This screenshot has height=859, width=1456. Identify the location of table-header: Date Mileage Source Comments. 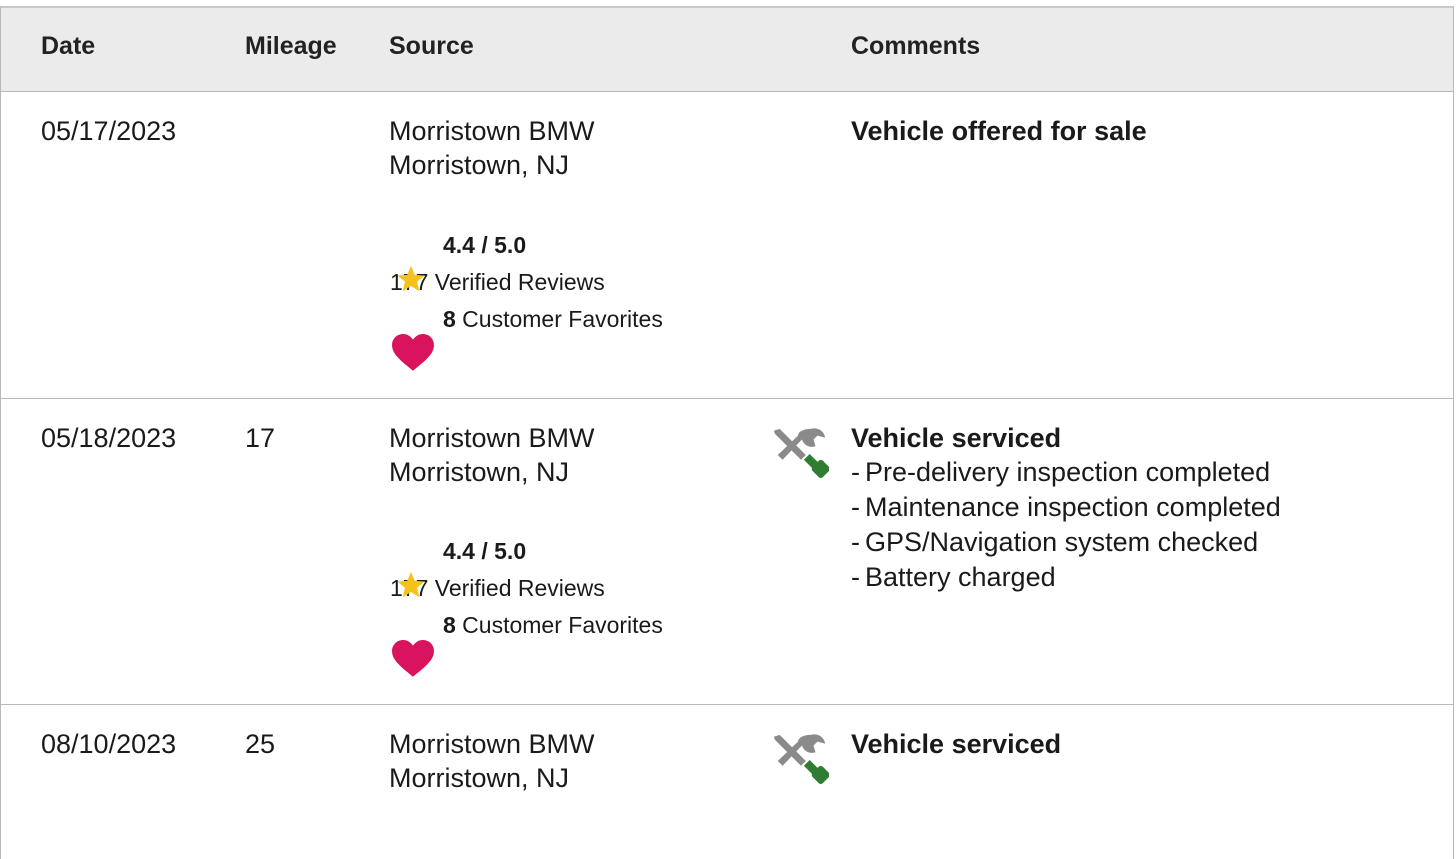
(727, 50).